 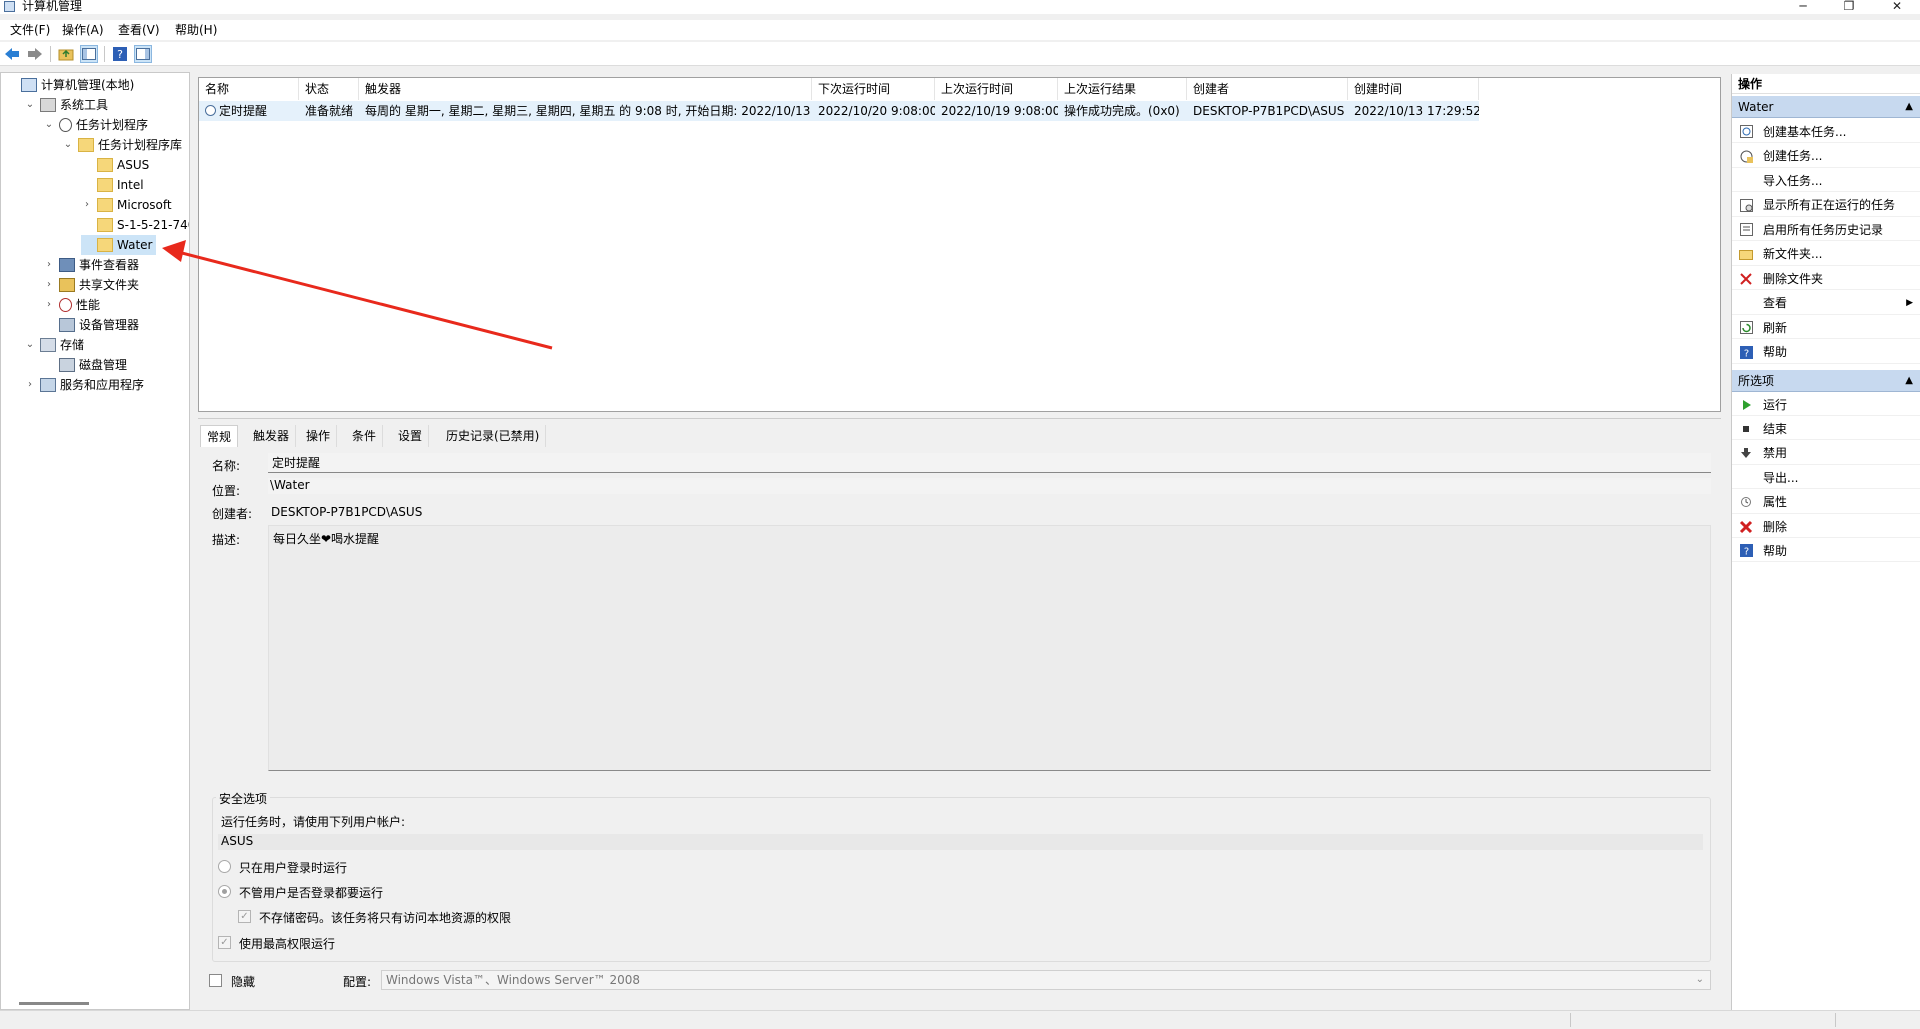 What do you see at coordinates (95, 125) in the screenshot?
I see `tree-item: ⌄ 任务计划程序` at bounding box center [95, 125].